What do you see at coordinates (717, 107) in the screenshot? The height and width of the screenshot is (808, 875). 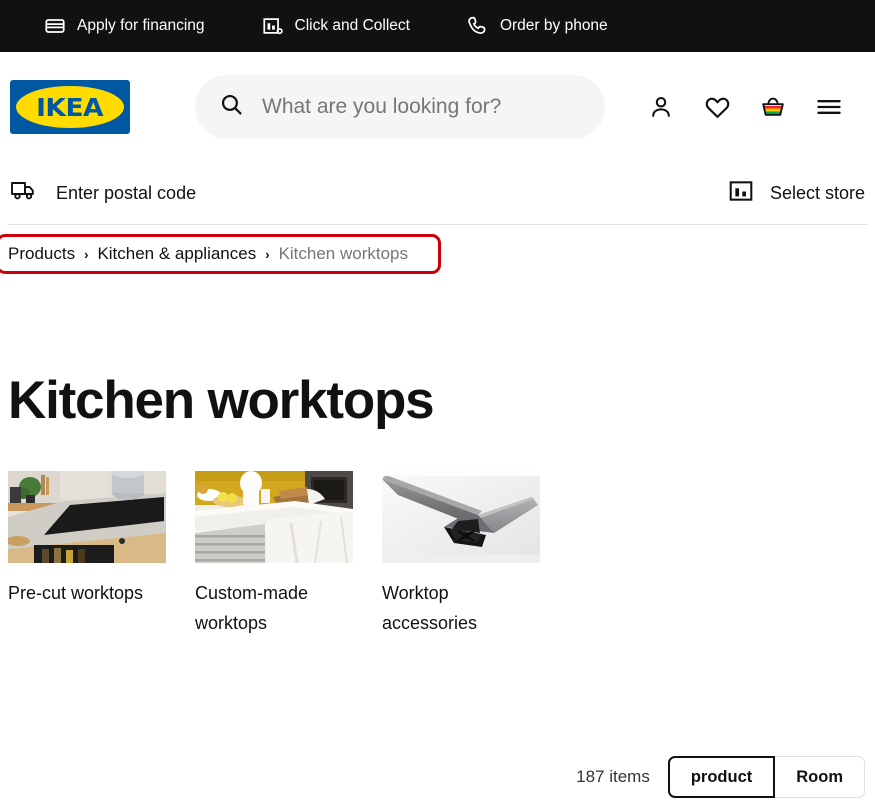 I see `favourites-heart-icon` at bounding box center [717, 107].